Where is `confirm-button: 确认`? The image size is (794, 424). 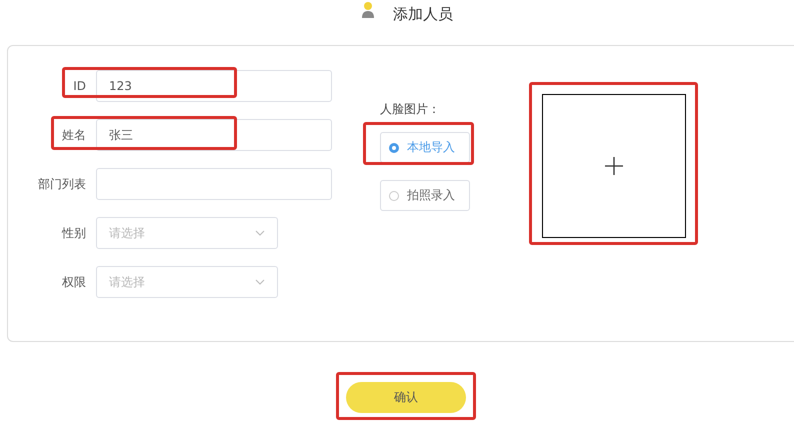 confirm-button: 确认 is located at coordinates (406, 397).